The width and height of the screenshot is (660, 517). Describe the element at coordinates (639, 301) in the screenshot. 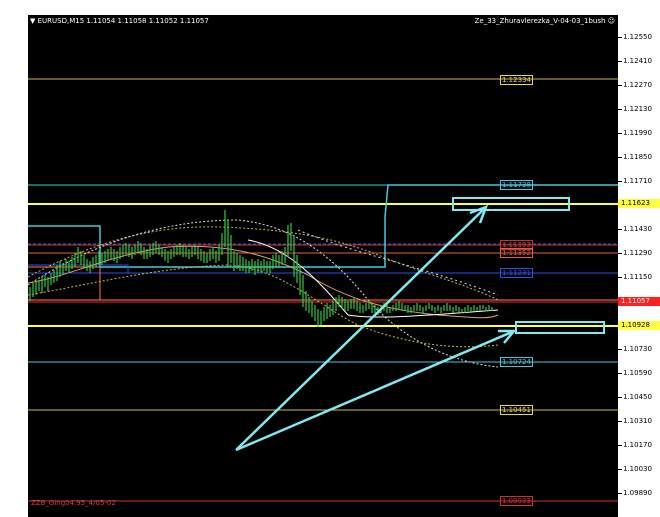

I see `axis-highlight-price: 1.11057` at that location.